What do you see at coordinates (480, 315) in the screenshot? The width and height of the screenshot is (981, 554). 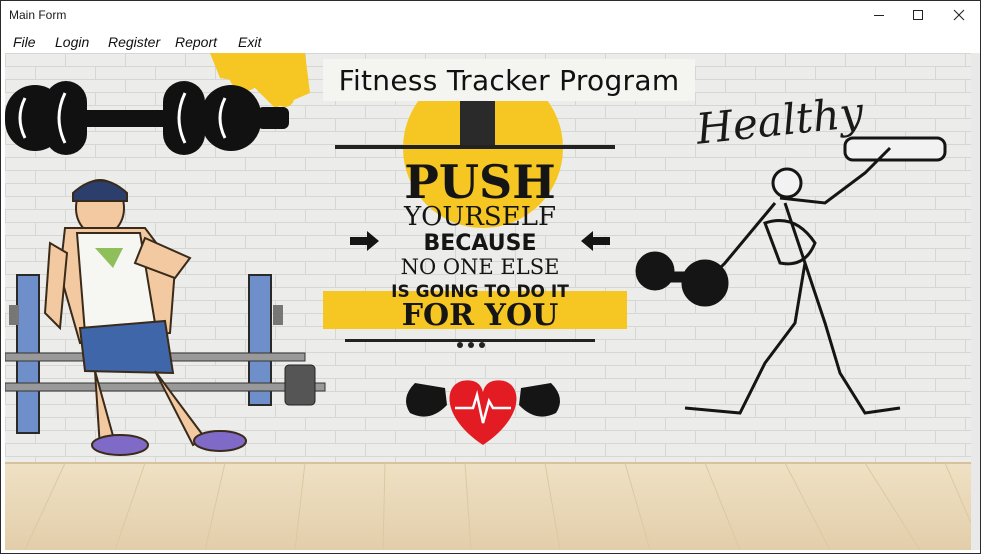 I see `poster-line-for-you: FOR YOU` at bounding box center [480, 315].